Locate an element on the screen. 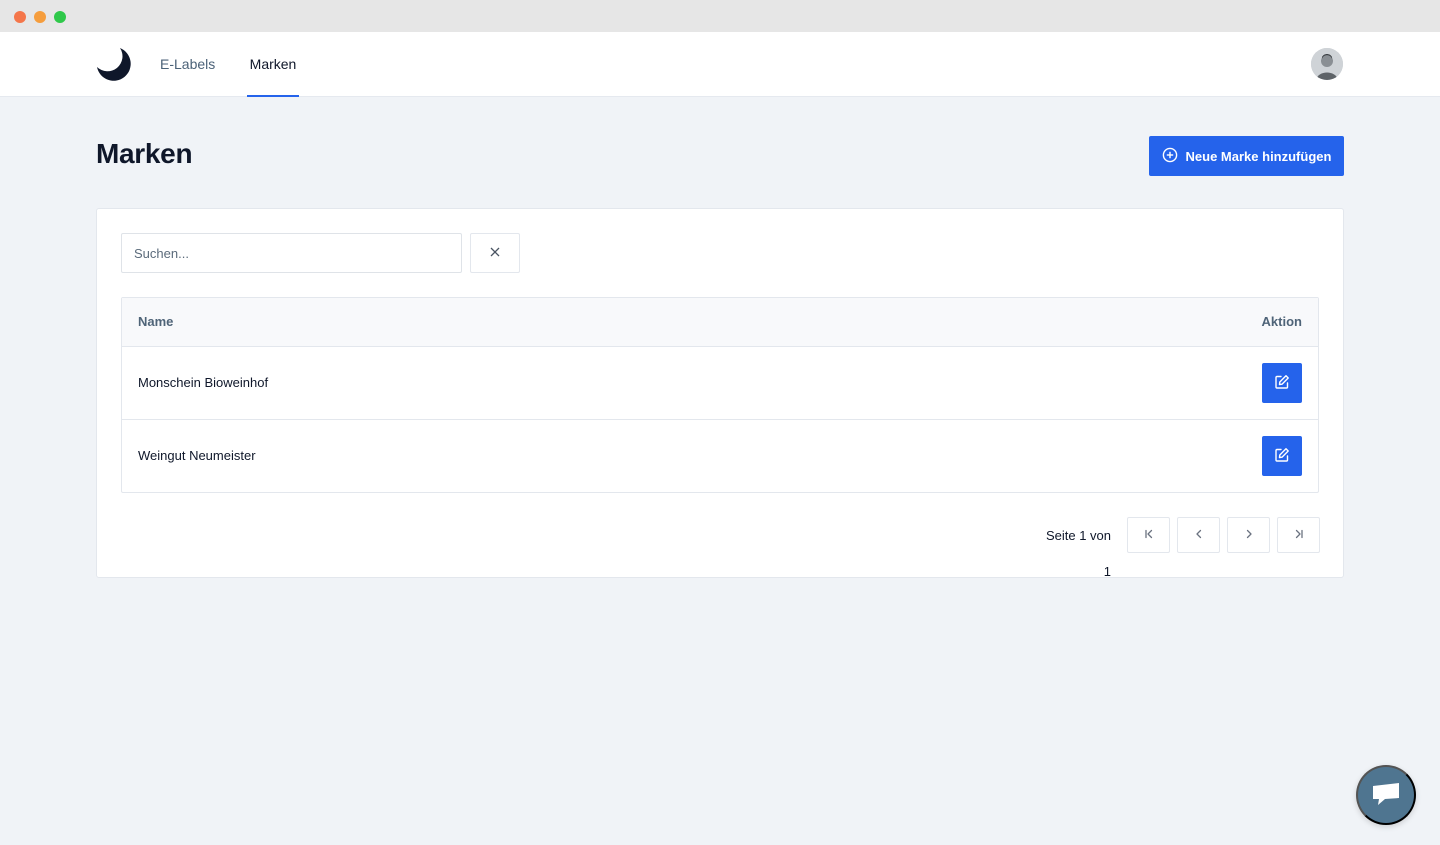 This screenshot has width=1440, height=845. window-titlebar is located at coordinates (720, 16).